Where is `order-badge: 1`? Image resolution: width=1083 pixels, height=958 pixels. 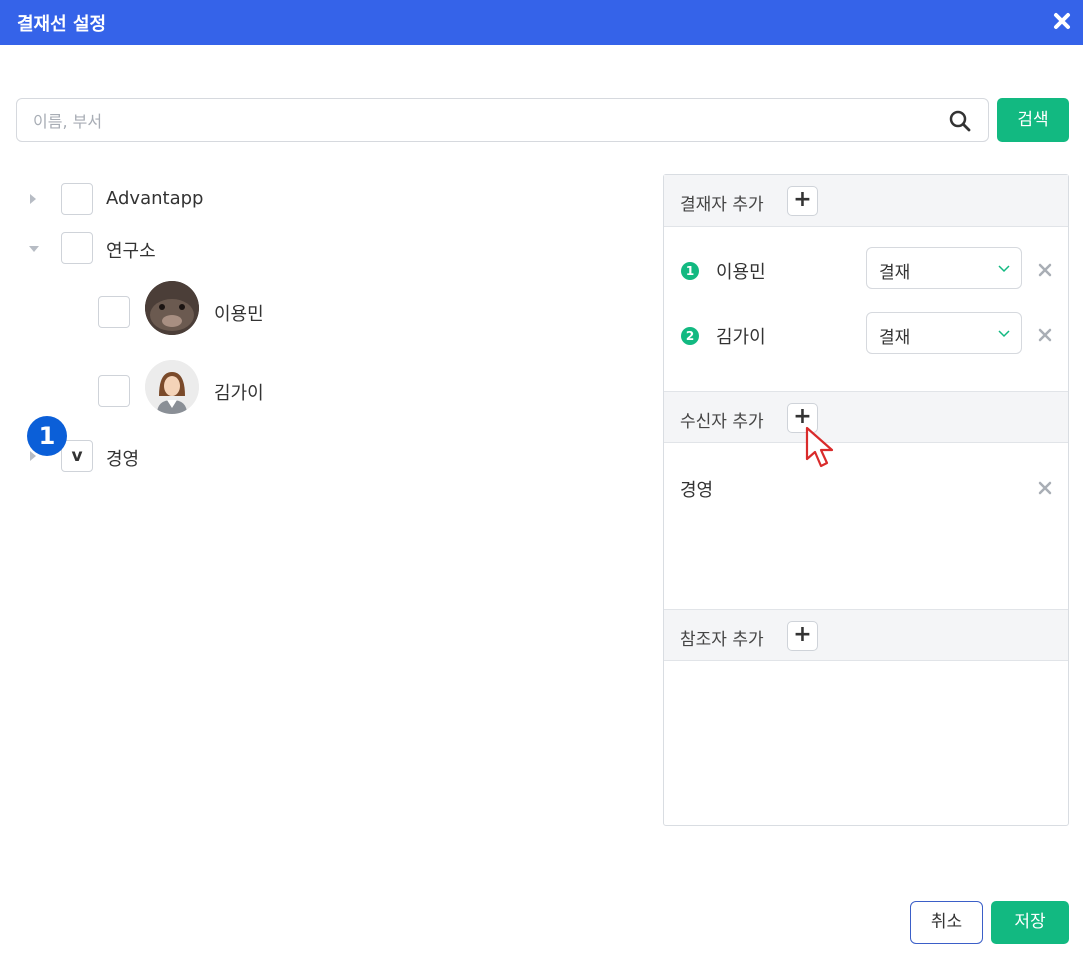
order-badge: 1 is located at coordinates (690, 271).